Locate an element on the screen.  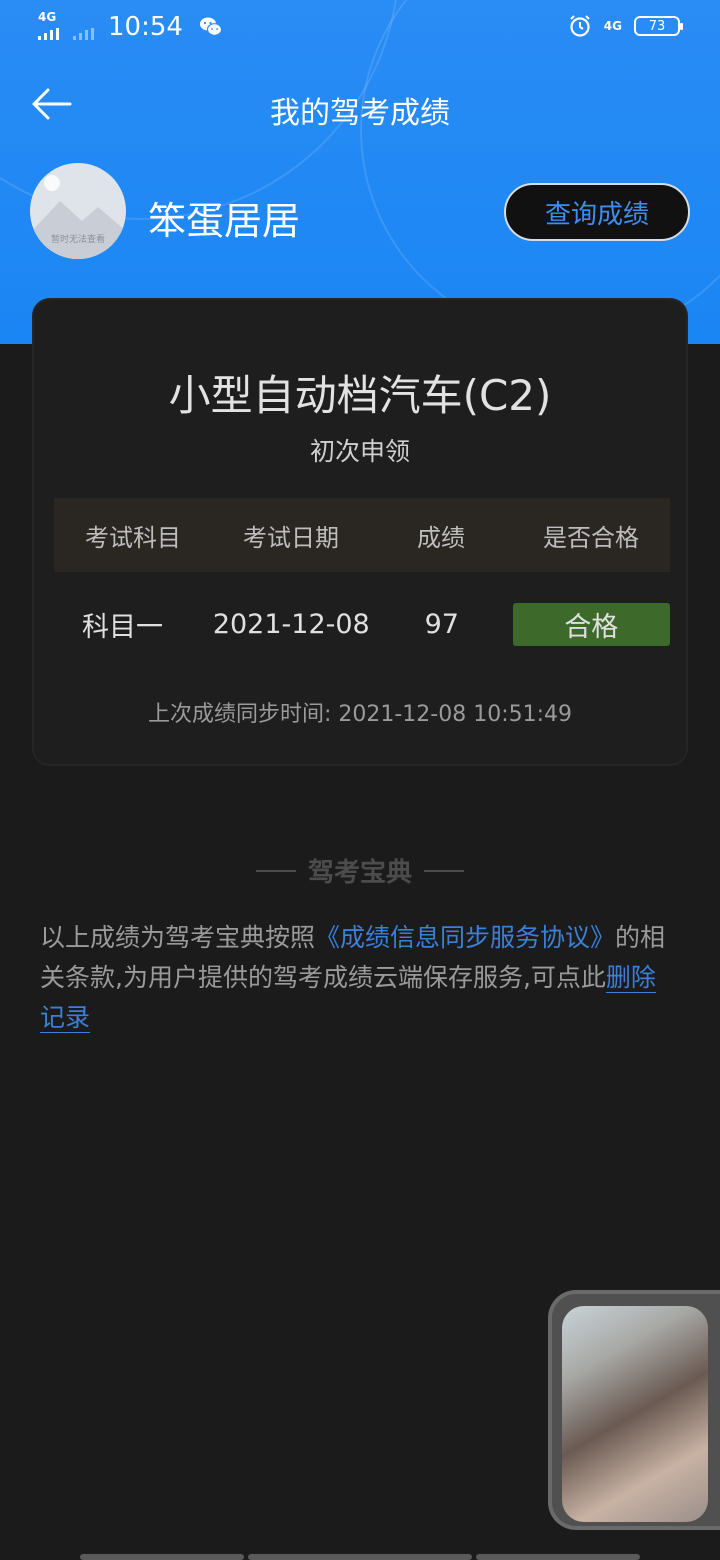
camera-feed is located at coordinates (635, 1414).